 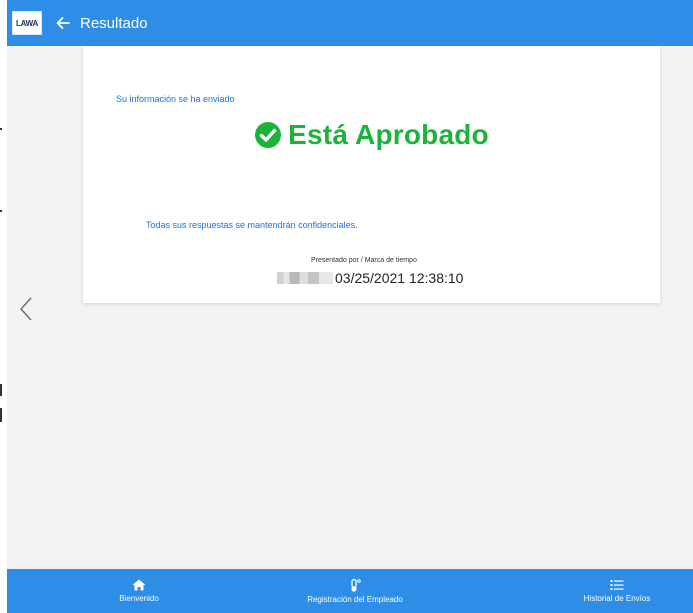 I want to click on home-icon, so click(x=139, y=585).